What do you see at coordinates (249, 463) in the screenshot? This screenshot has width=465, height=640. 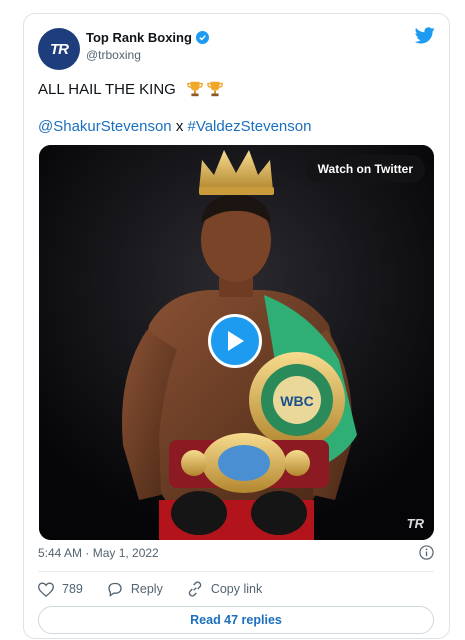 I see `championship-belt-icon` at bounding box center [249, 463].